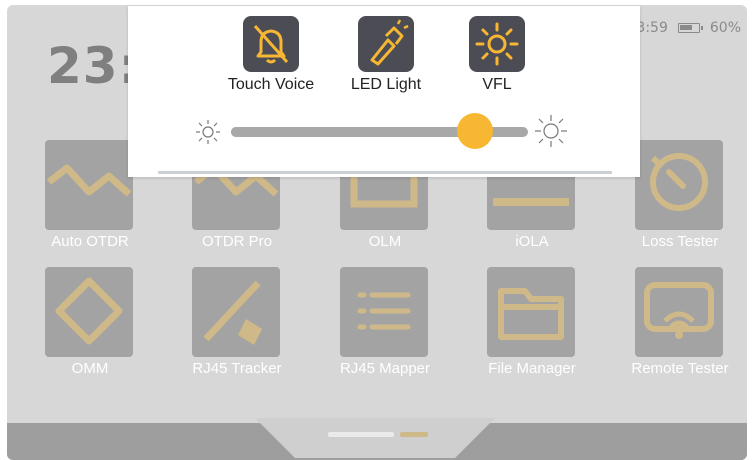  I want to click on app-omm: OMM, so click(79, 324).